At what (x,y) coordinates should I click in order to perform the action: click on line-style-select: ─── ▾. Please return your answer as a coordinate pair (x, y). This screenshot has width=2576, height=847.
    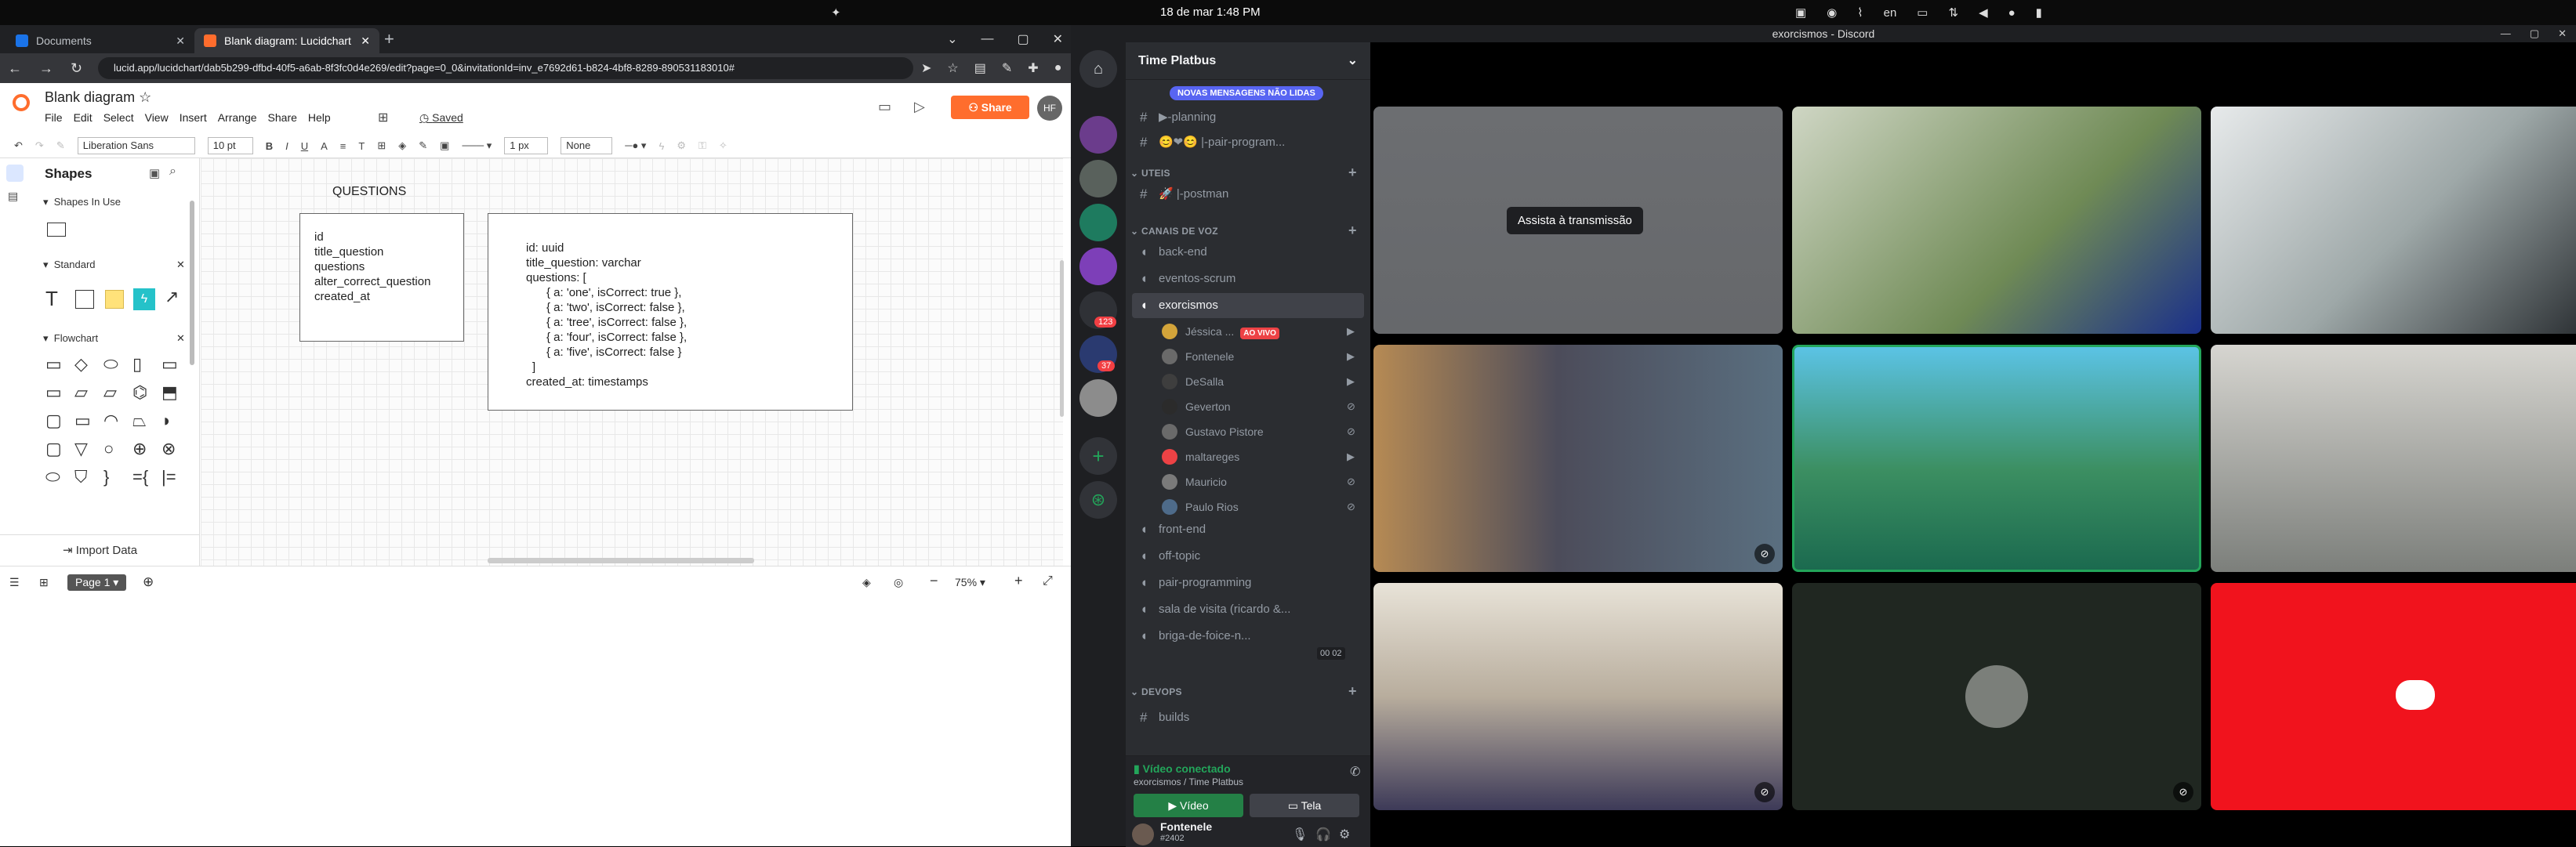
    Looking at the image, I should click on (477, 145).